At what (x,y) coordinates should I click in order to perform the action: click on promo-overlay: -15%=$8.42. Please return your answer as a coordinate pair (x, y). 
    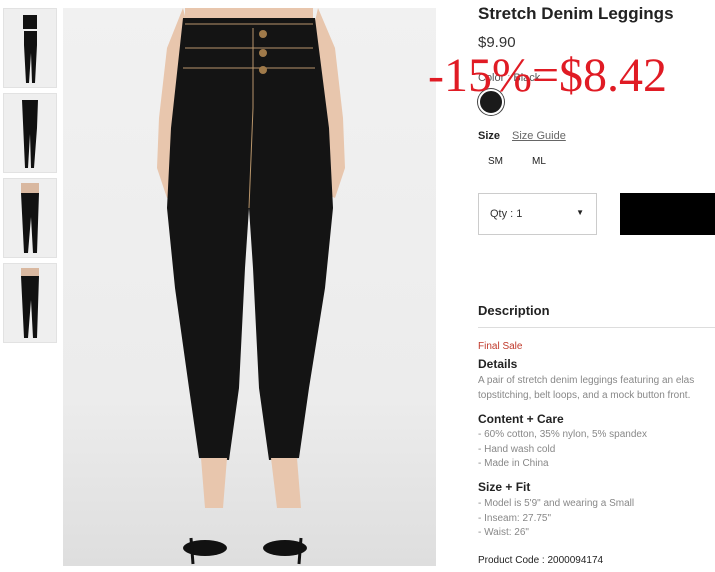
    Looking at the image, I should click on (548, 75).